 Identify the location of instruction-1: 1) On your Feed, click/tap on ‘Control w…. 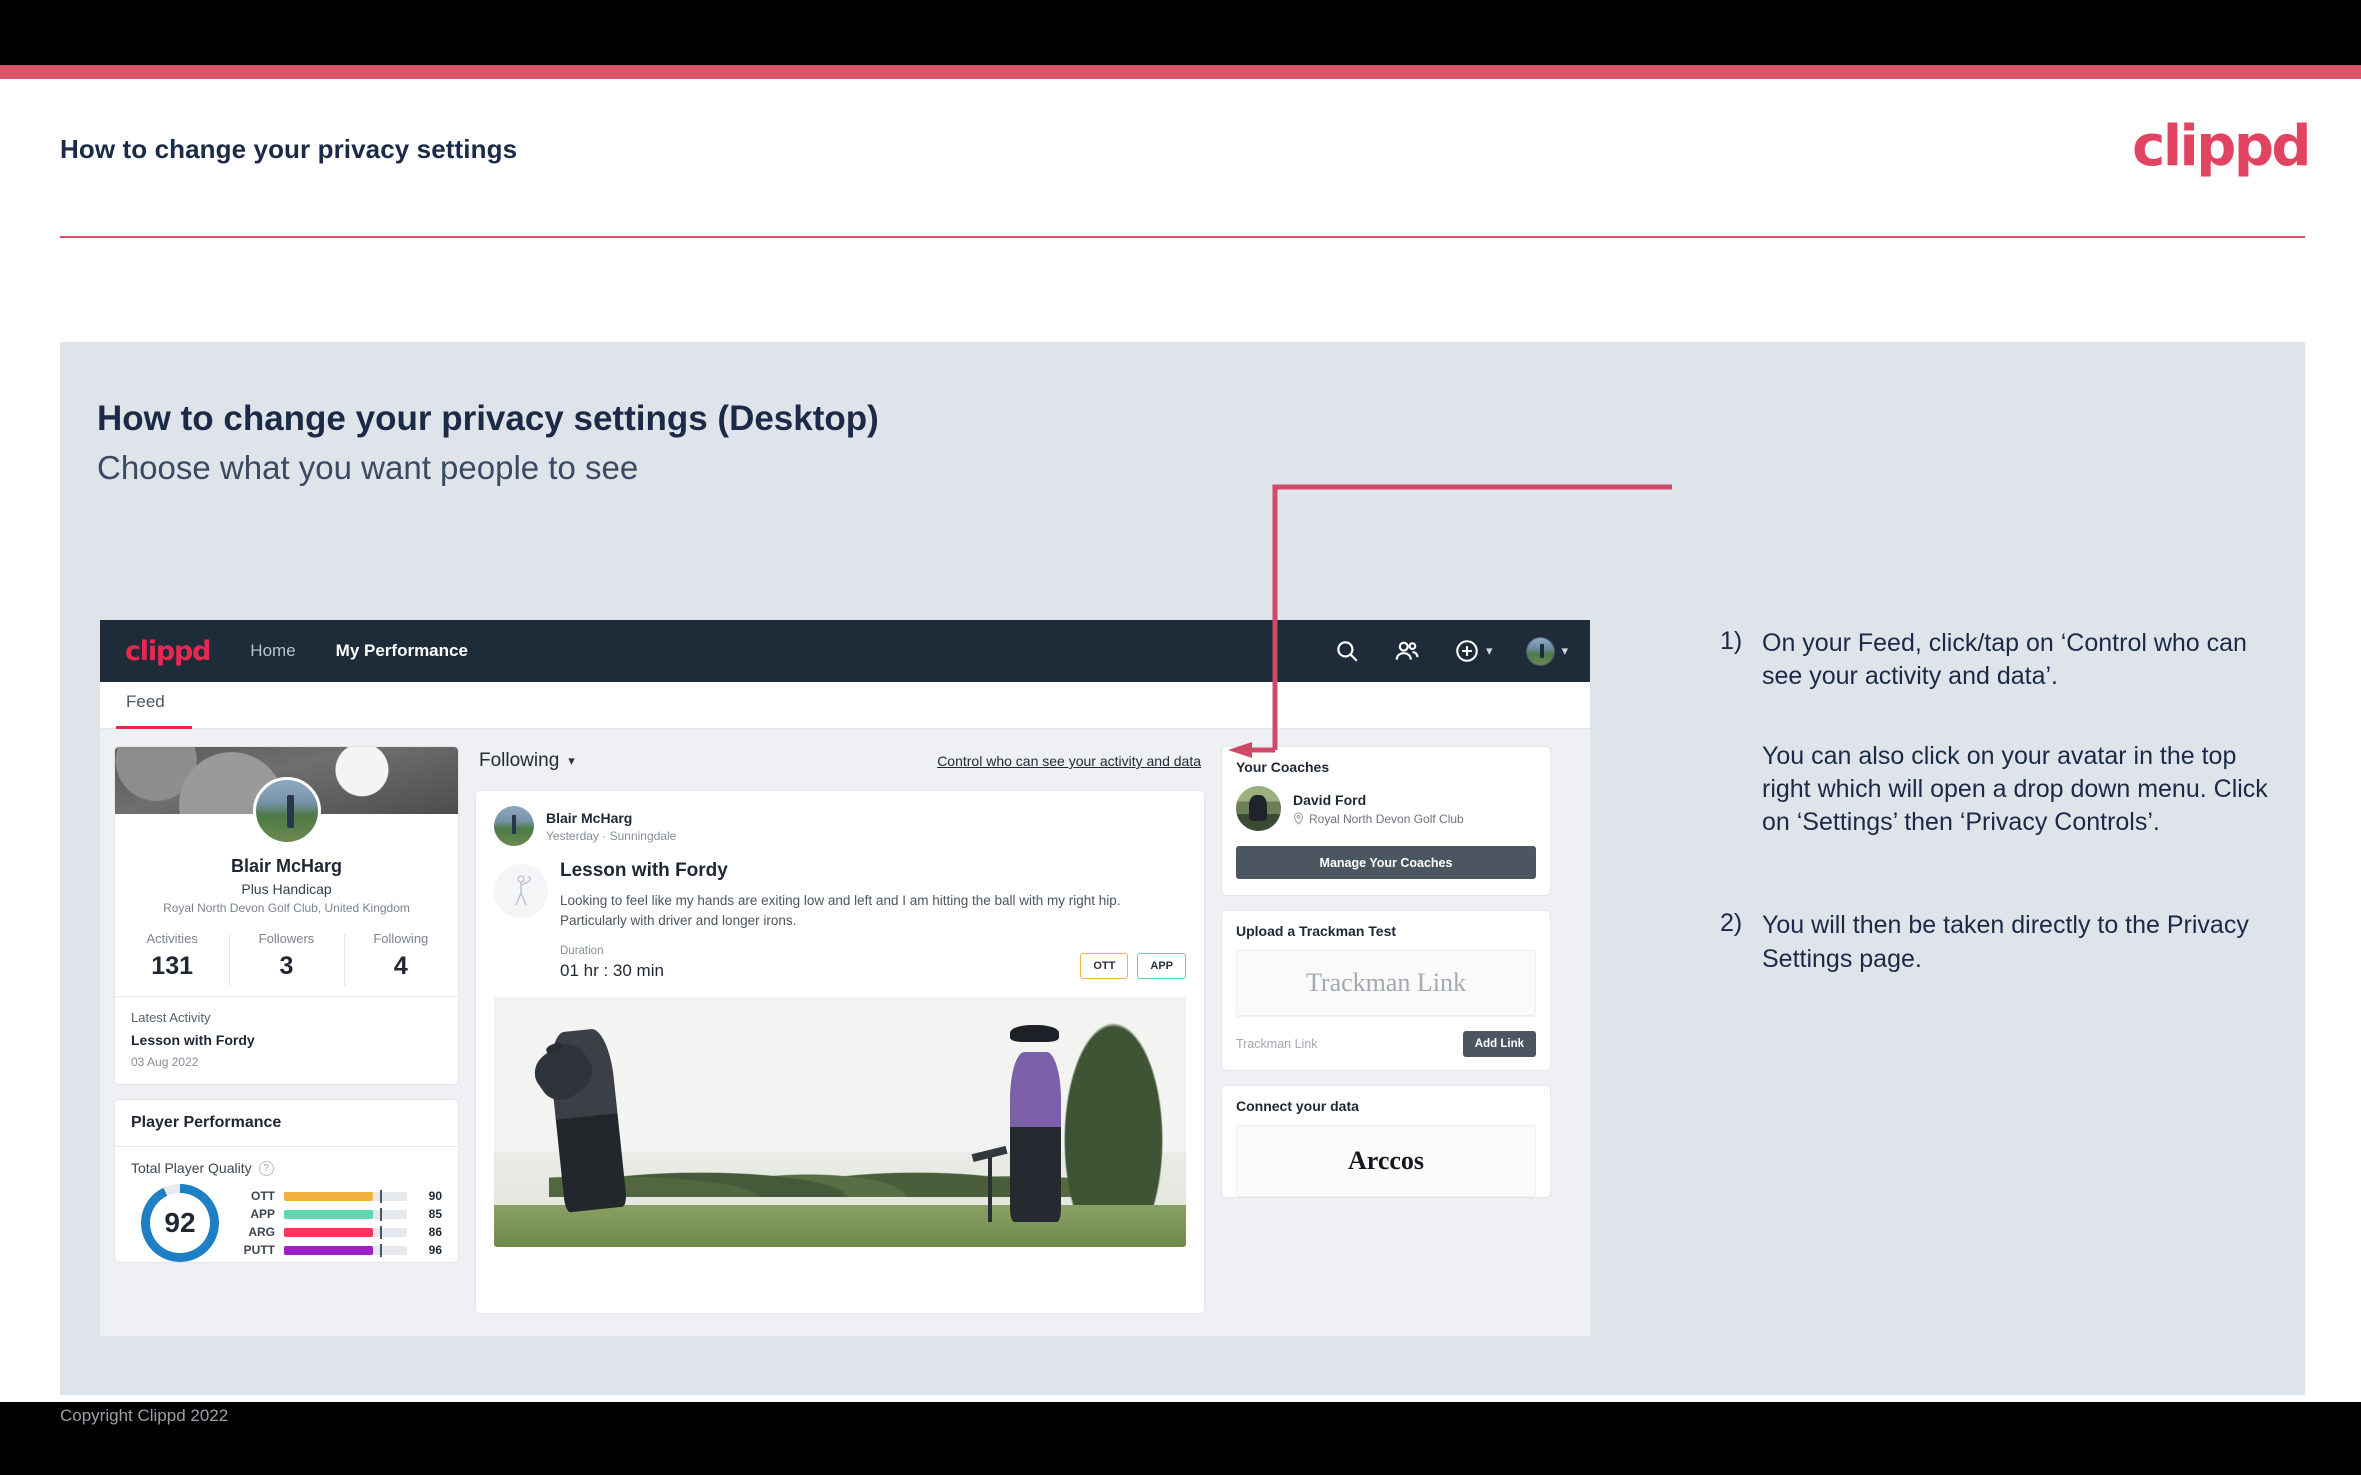
(2000, 660).